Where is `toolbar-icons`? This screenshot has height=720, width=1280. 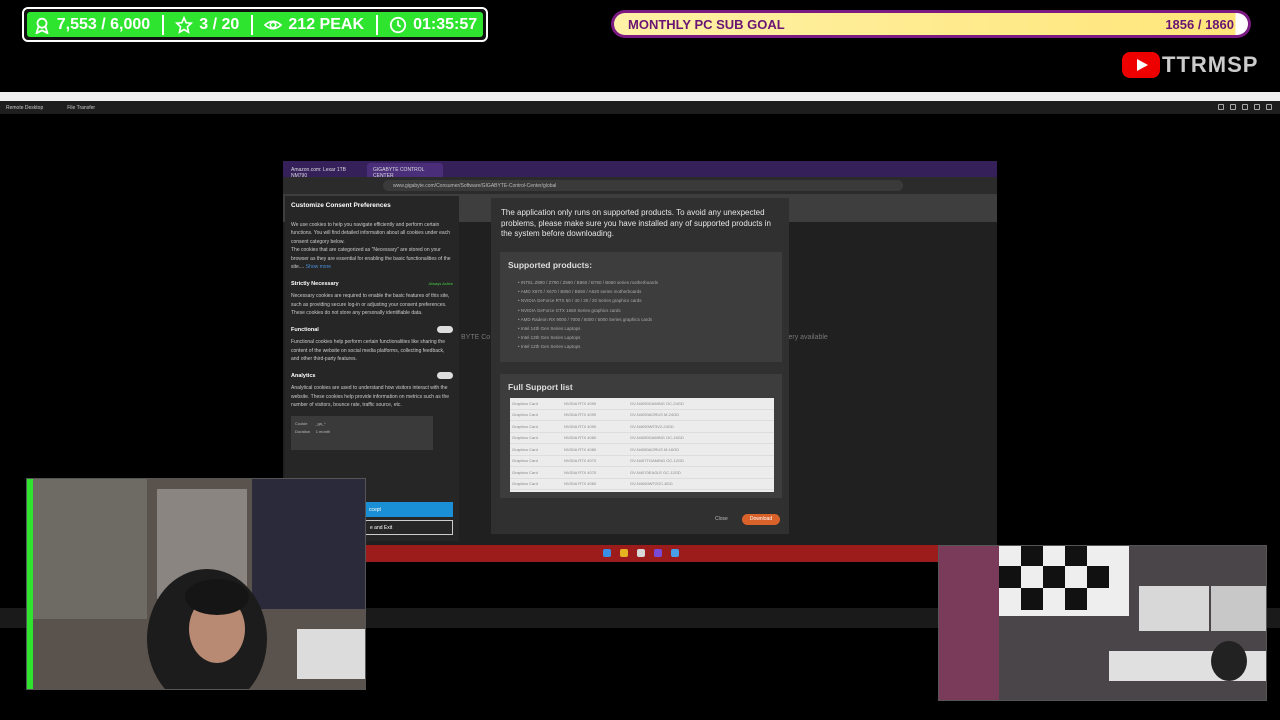
toolbar-icons is located at coordinates (1245, 107).